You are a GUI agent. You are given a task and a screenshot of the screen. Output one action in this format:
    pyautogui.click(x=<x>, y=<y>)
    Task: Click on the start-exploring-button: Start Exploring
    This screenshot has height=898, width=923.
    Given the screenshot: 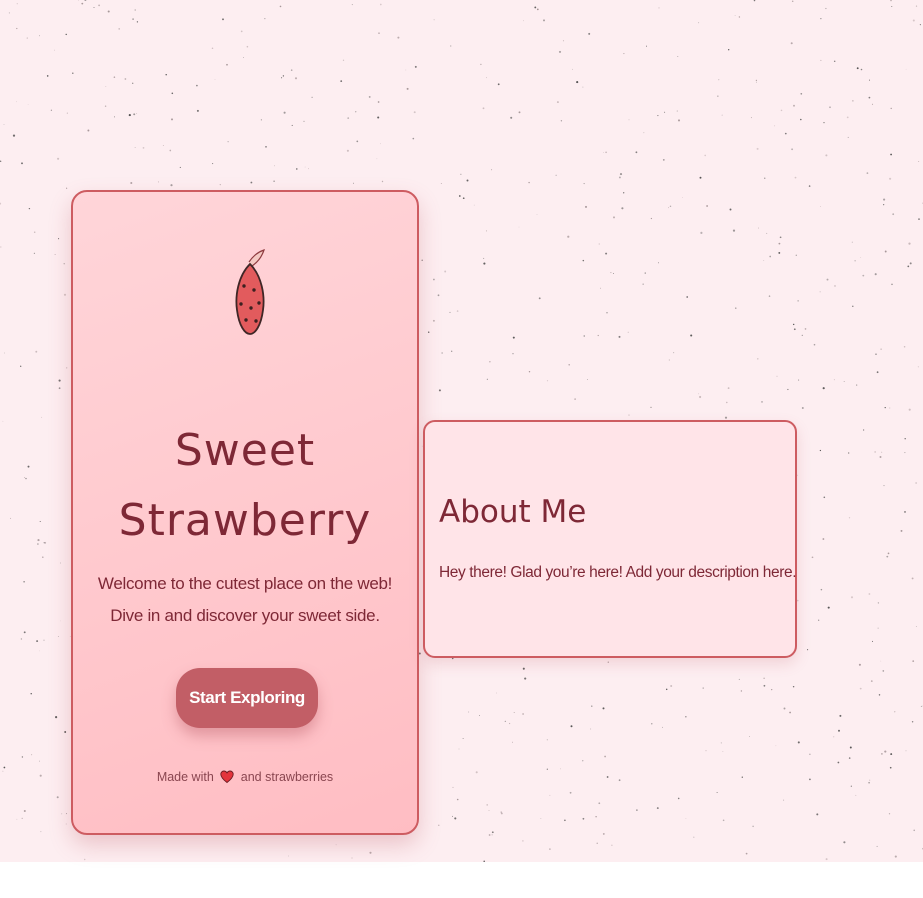 What is the action you would take?
    pyautogui.click(x=247, y=698)
    